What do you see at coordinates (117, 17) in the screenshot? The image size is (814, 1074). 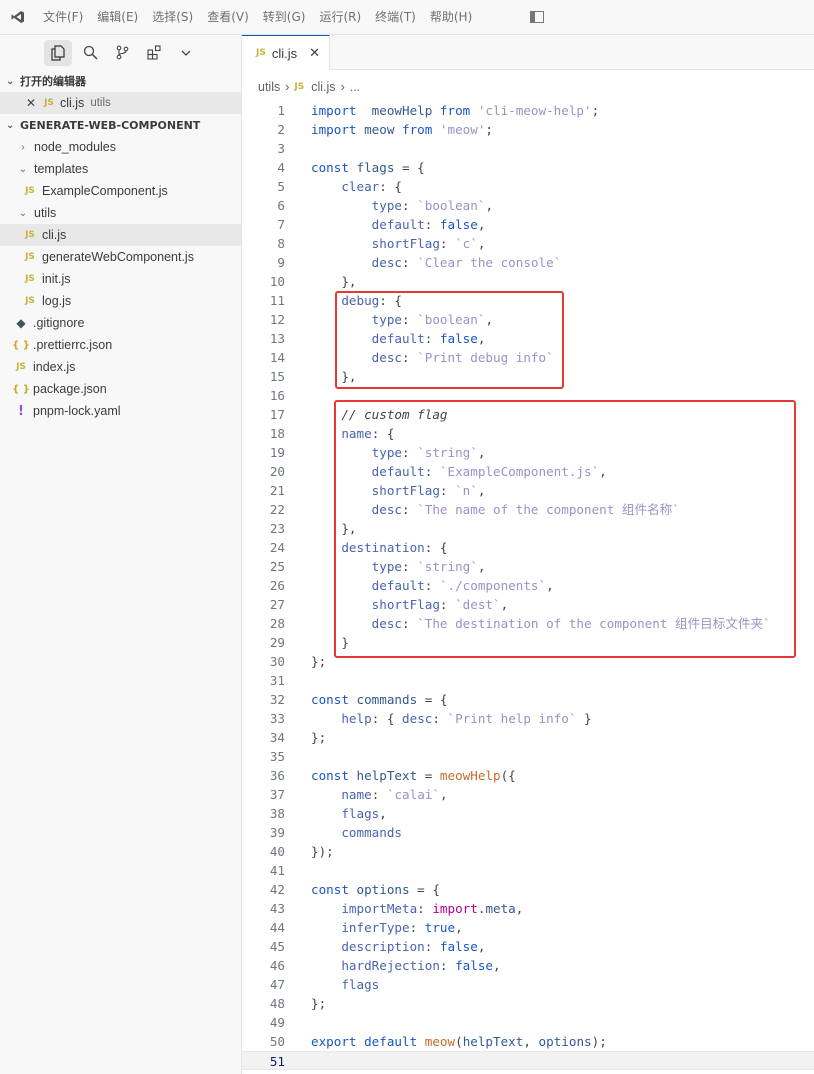 I see `menu-item: 编辑(E)` at bounding box center [117, 17].